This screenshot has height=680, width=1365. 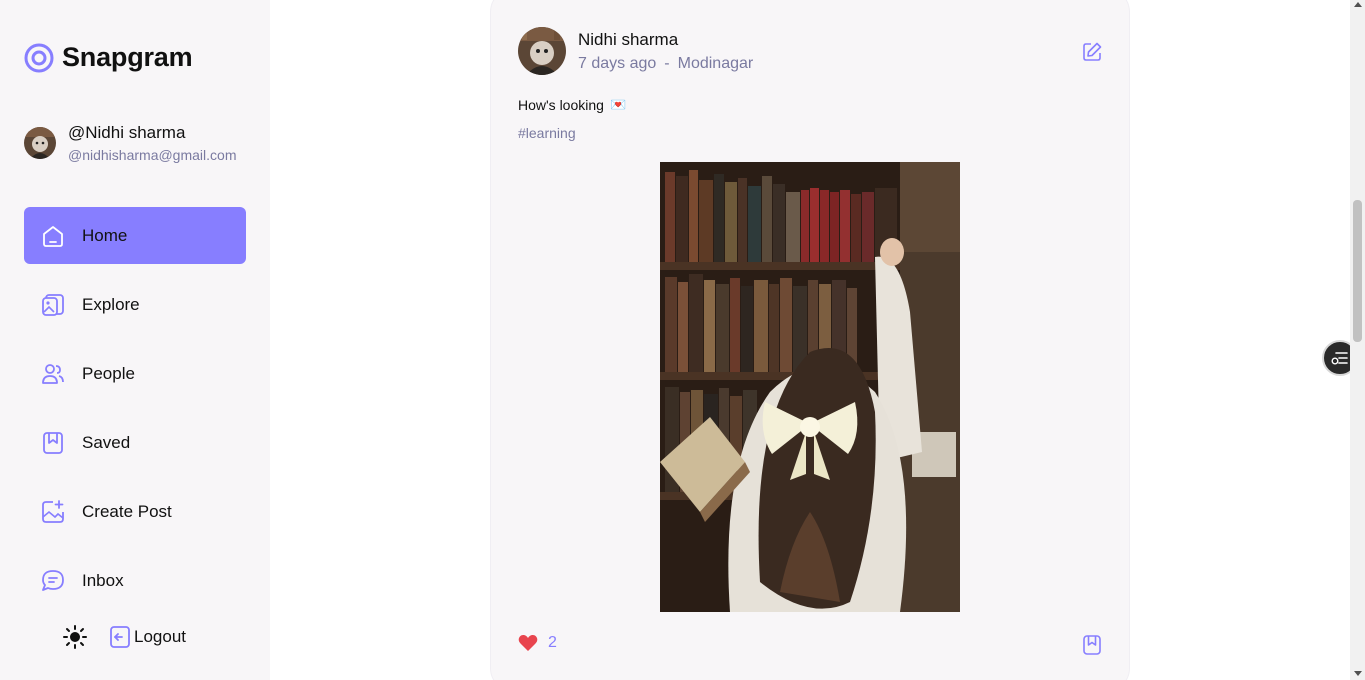 I want to click on profile-email: @nidhisharma@gmail.com, so click(x=152, y=155).